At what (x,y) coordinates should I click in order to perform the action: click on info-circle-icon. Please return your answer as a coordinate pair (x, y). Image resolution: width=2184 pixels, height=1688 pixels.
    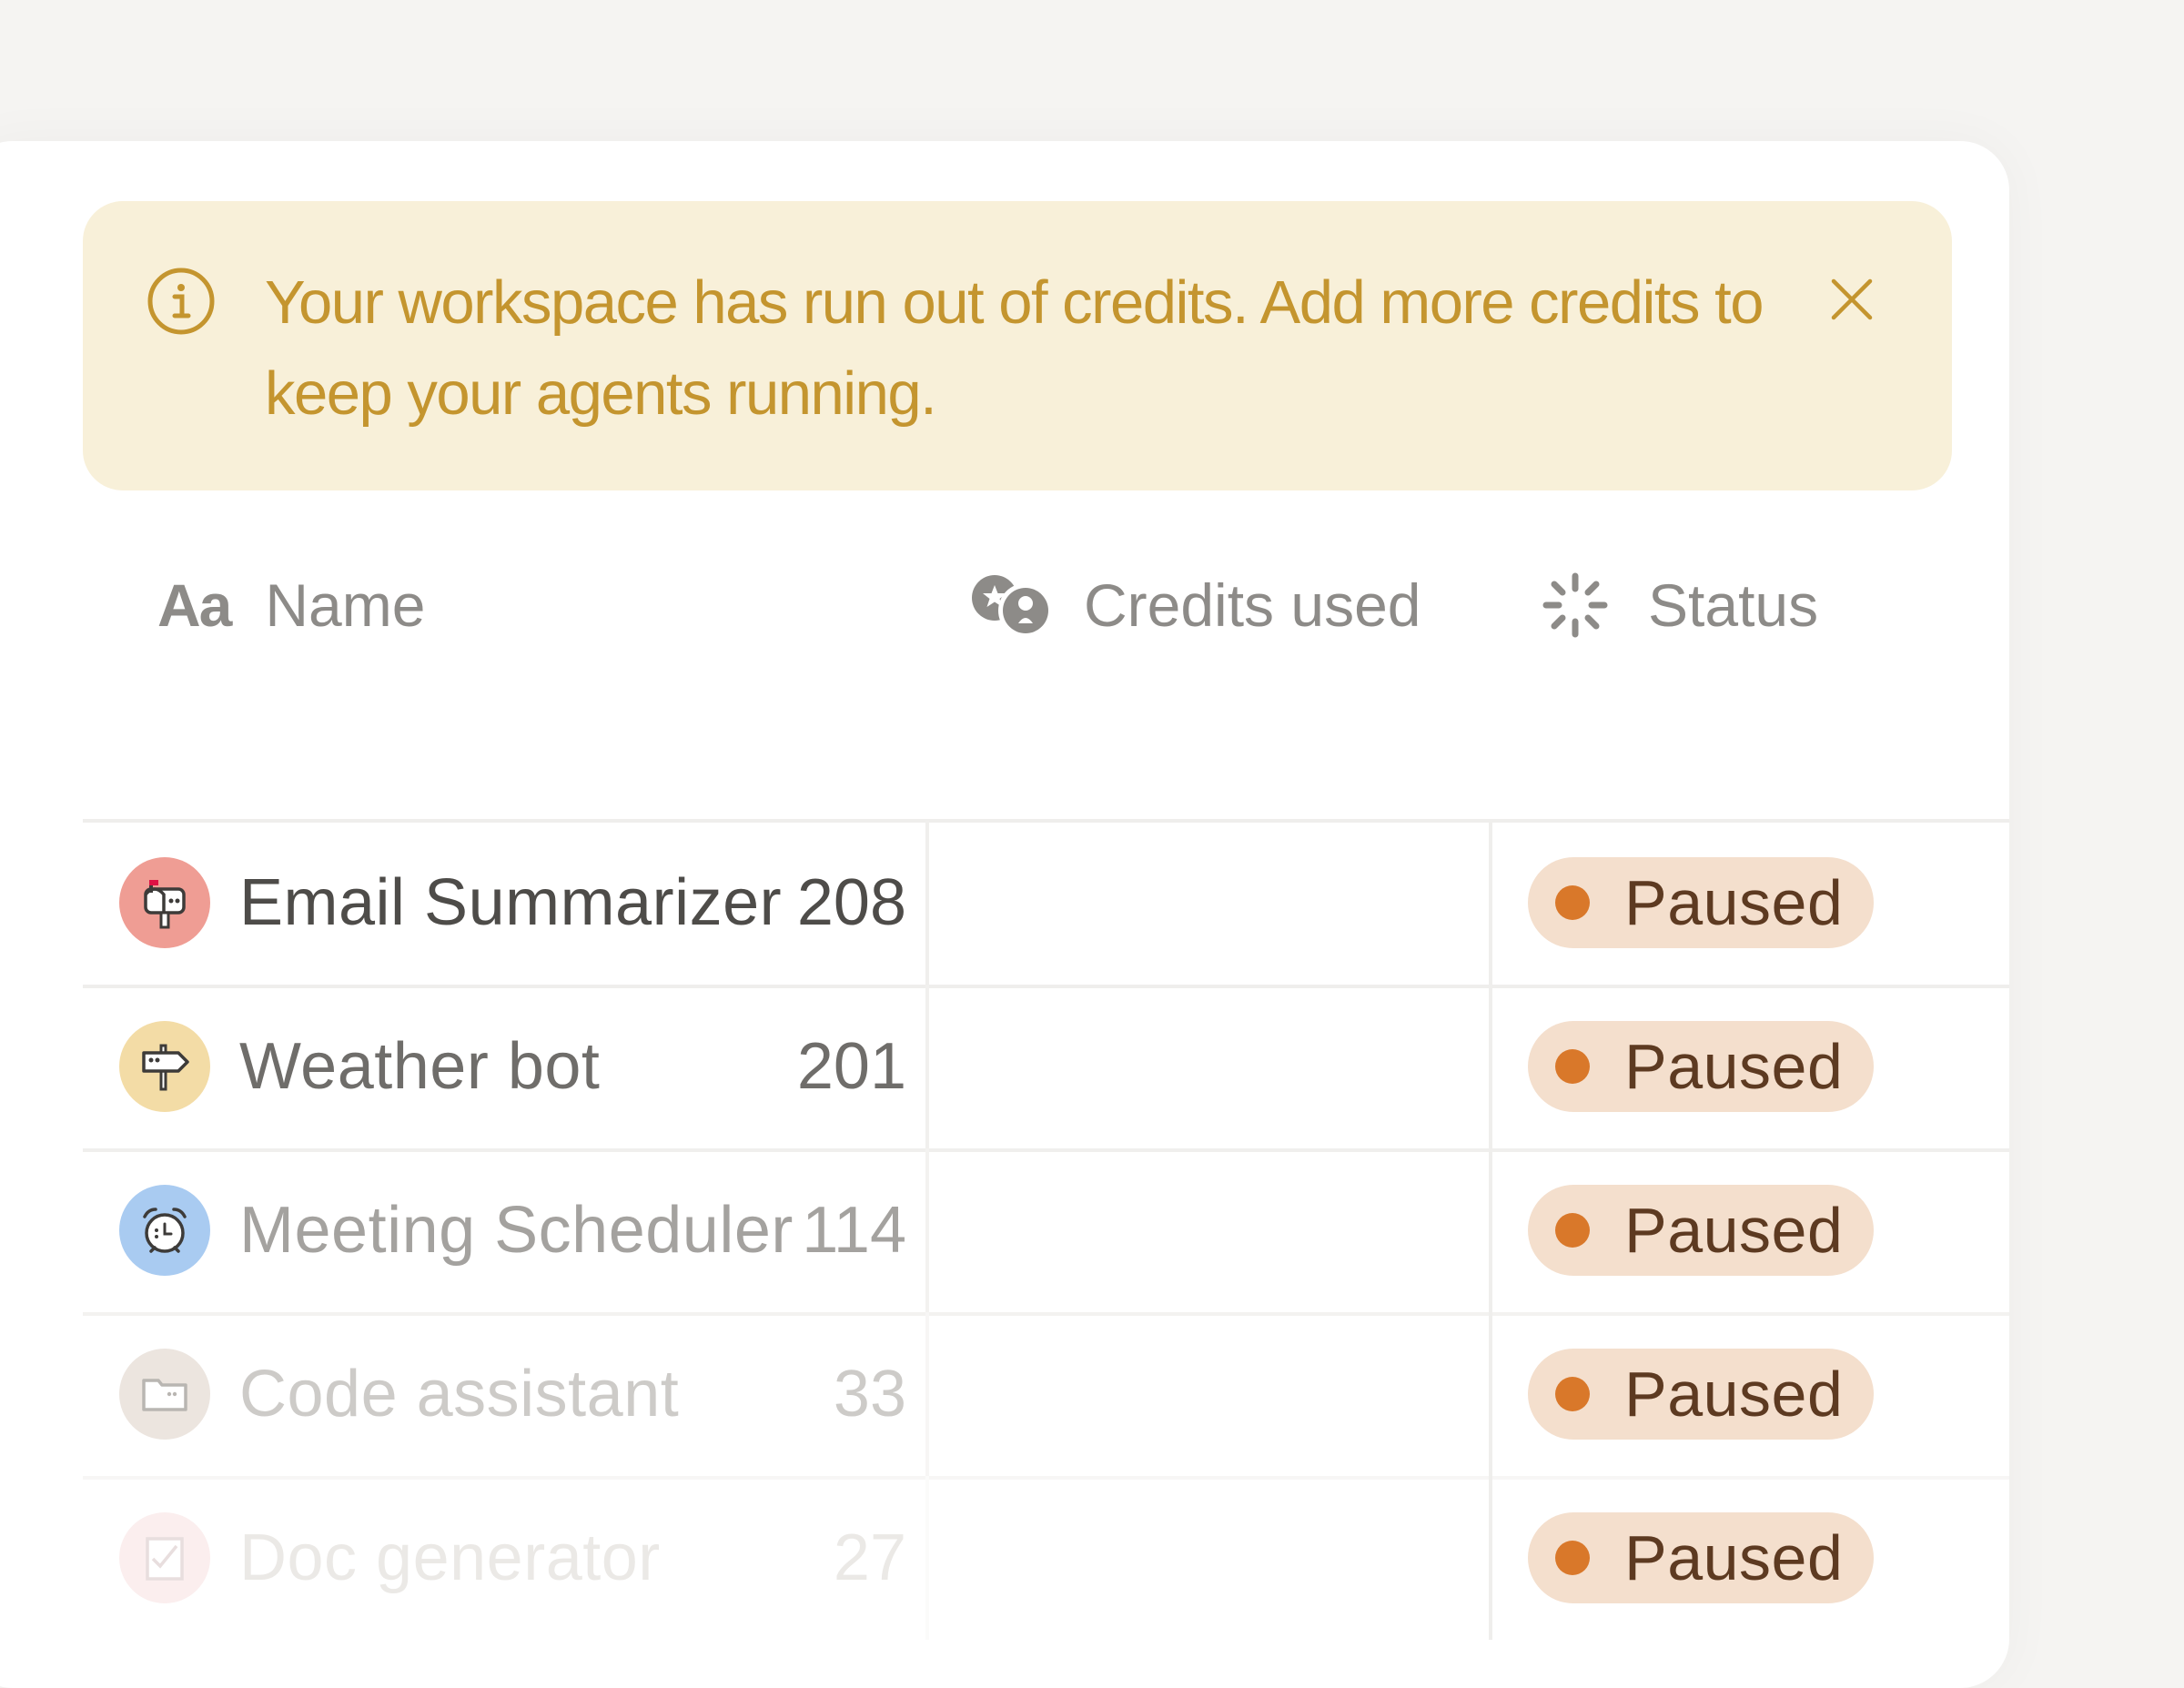
    Looking at the image, I should click on (181, 301).